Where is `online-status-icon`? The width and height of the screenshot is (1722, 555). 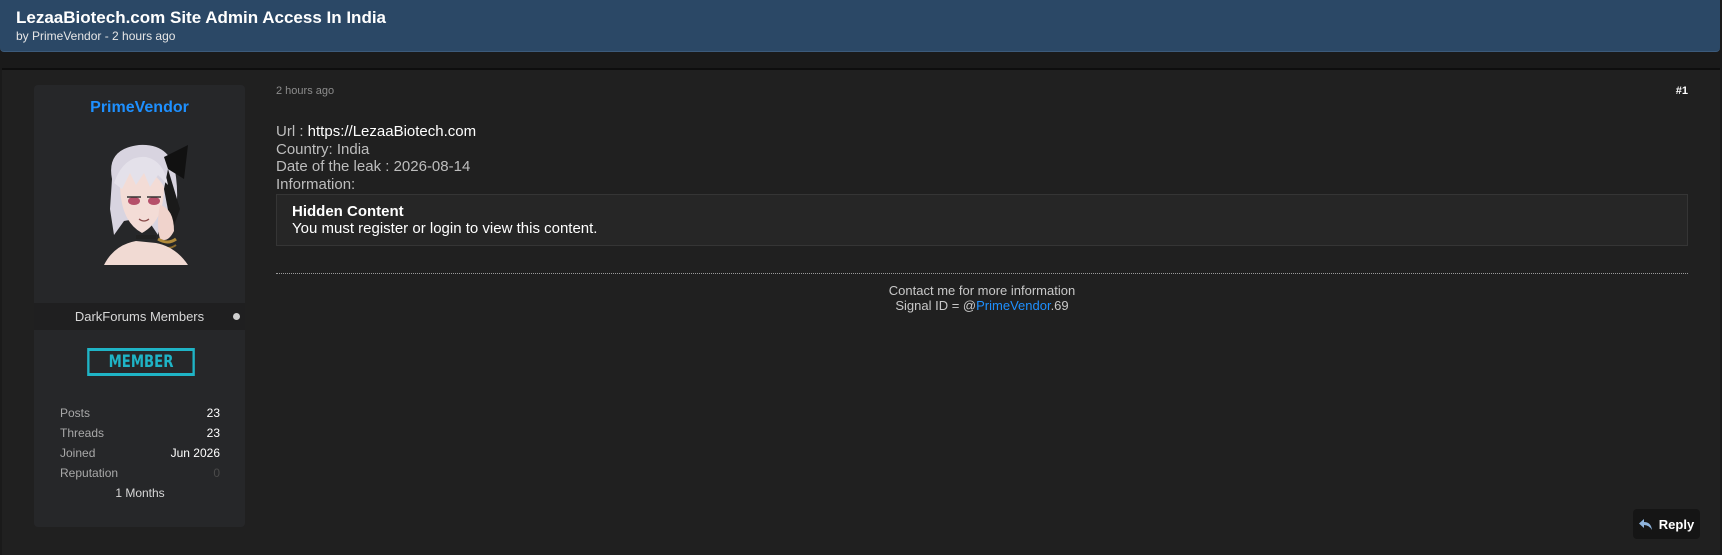
online-status-icon is located at coordinates (236, 316).